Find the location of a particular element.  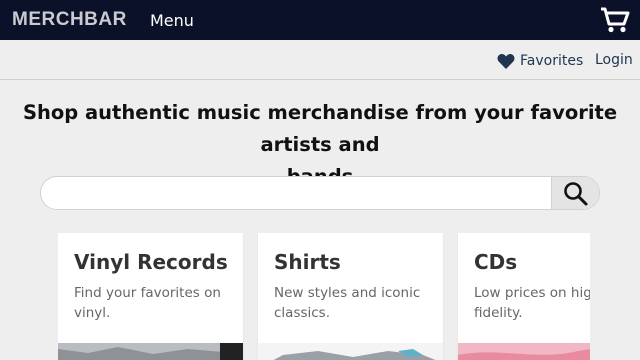

card-description: Low prices on high fidelity. is located at coordinates (532, 303).